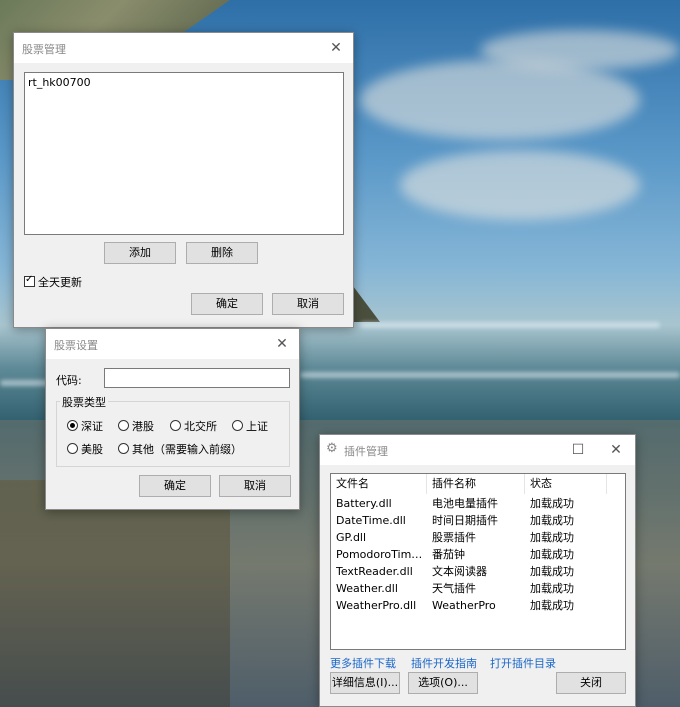 This screenshot has height=707, width=680. I want to click on list-item: rt_hk00700, so click(59, 82).